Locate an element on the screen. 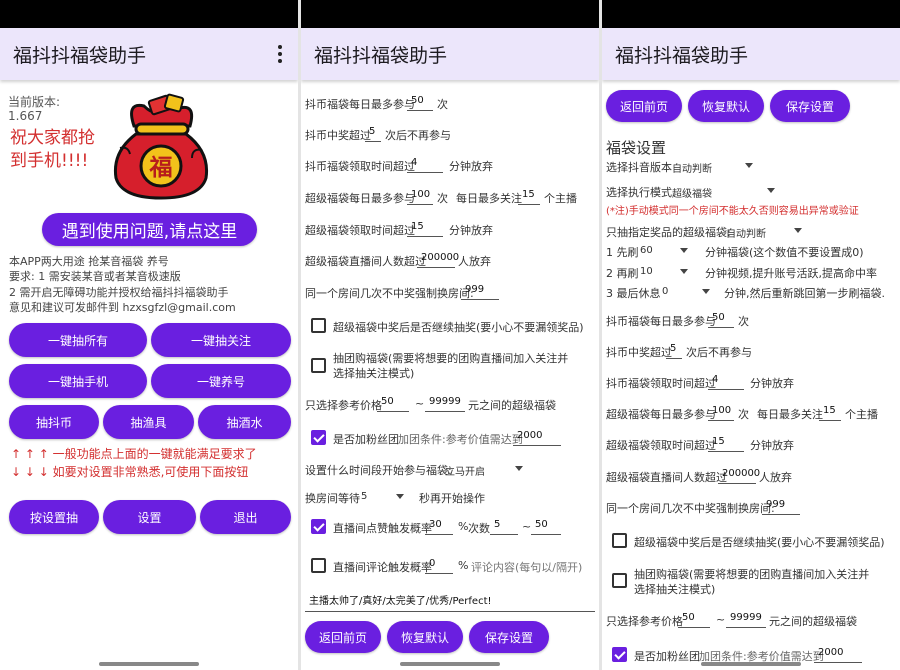 Image resolution: width=900 pixels, height=670 pixels. round3-label: 3 最后休息 is located at coordinates (633, 293).